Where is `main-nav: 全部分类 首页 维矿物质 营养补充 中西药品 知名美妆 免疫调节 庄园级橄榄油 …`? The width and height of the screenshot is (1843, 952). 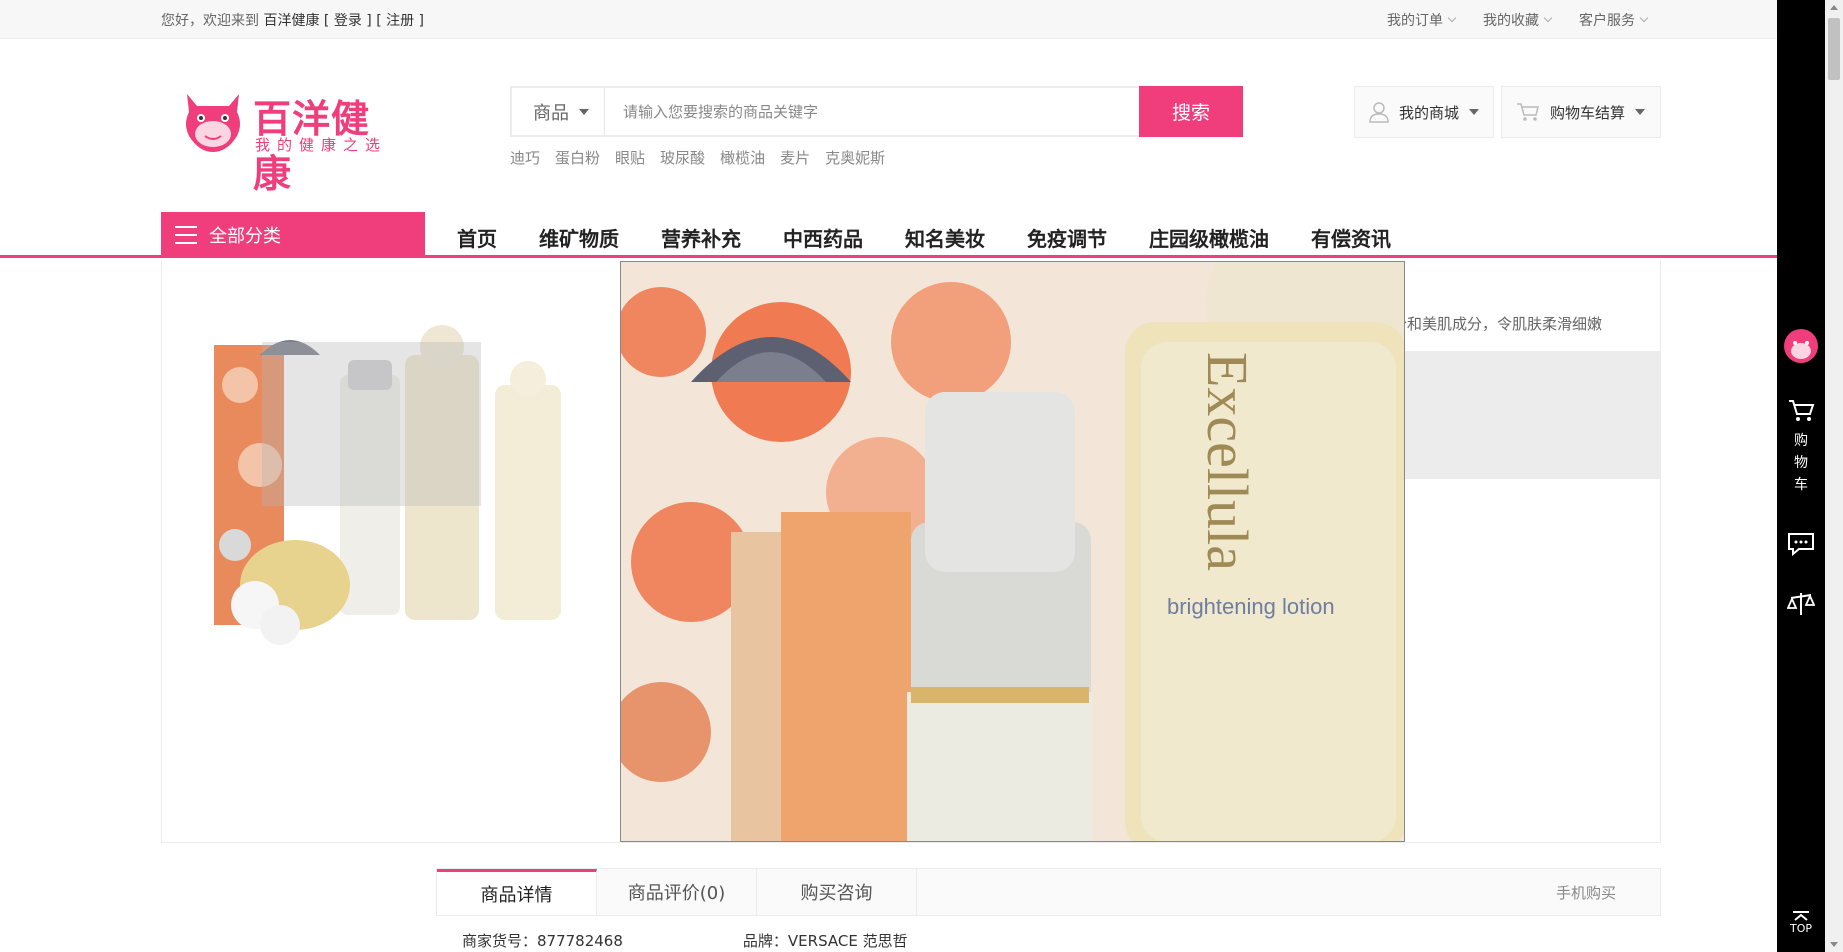 main-nav: 全部分类 首页 维矿物质 营养补充 中西药品 知名美妆 免疫调节 庄园级橄榄油 … is located at coordinates (888, 234).